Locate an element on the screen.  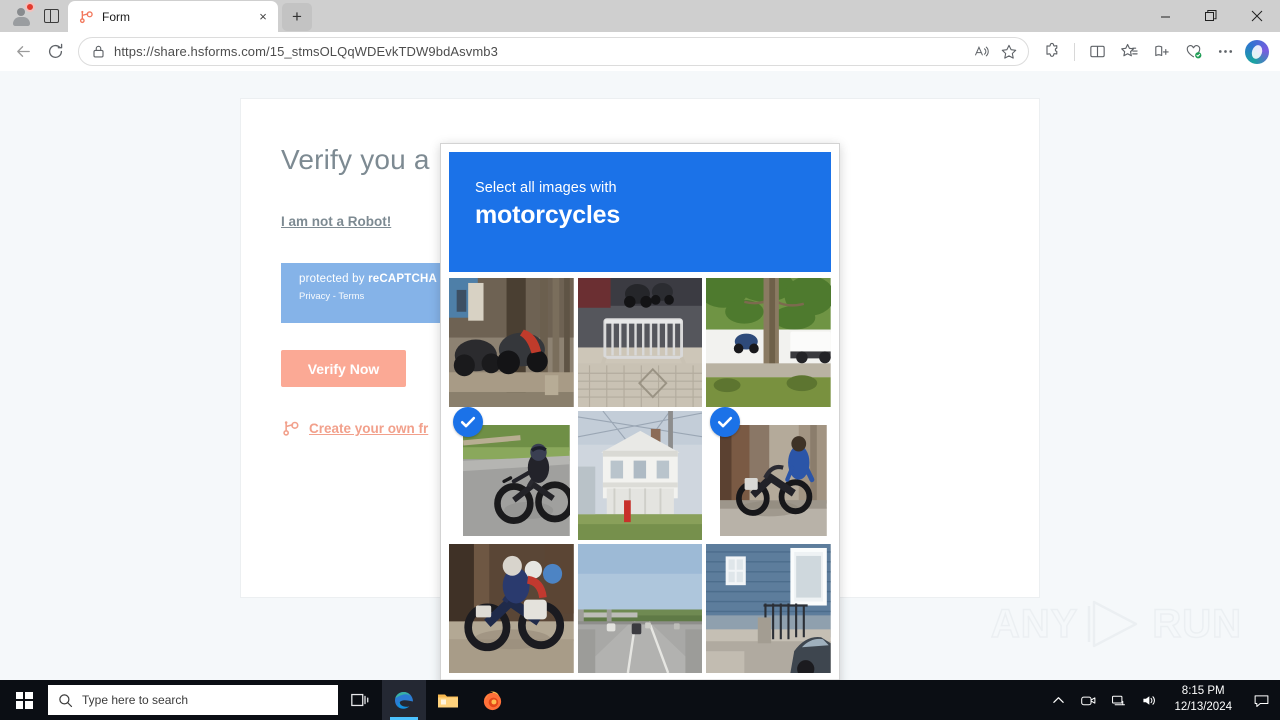
browser-tab-form: Form × is located at coordinates (173, 16).